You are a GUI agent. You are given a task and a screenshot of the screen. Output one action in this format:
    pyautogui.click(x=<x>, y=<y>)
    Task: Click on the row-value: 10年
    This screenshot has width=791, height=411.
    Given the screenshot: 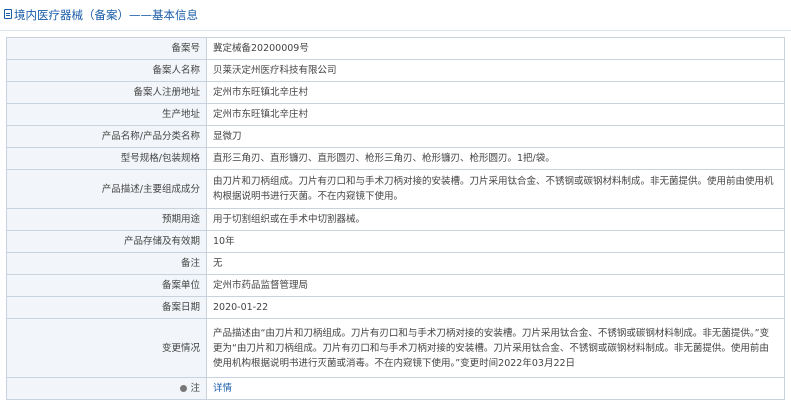 What is the action you would take?
    pyautogui.click(x=495, y=241)
    